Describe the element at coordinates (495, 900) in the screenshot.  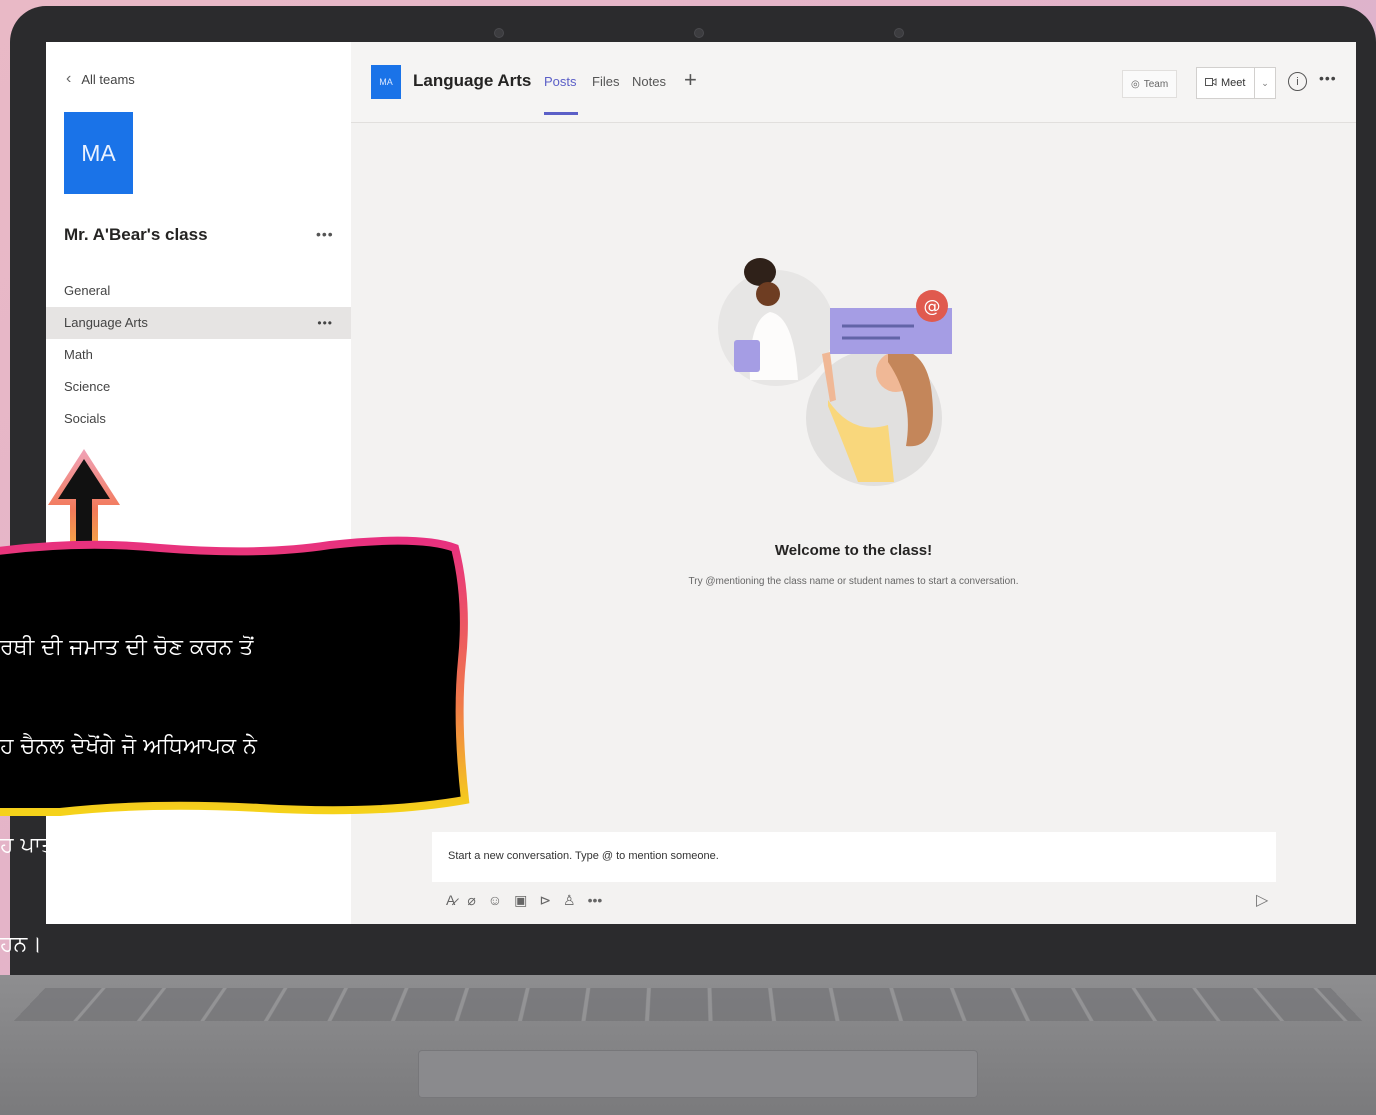
I see `emoji-icon: ☺` at that location.